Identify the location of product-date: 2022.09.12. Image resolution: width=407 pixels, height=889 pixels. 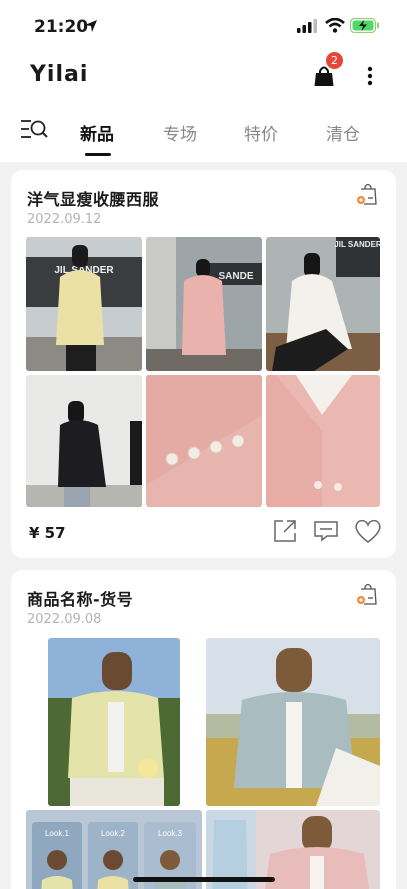
(64, 219).